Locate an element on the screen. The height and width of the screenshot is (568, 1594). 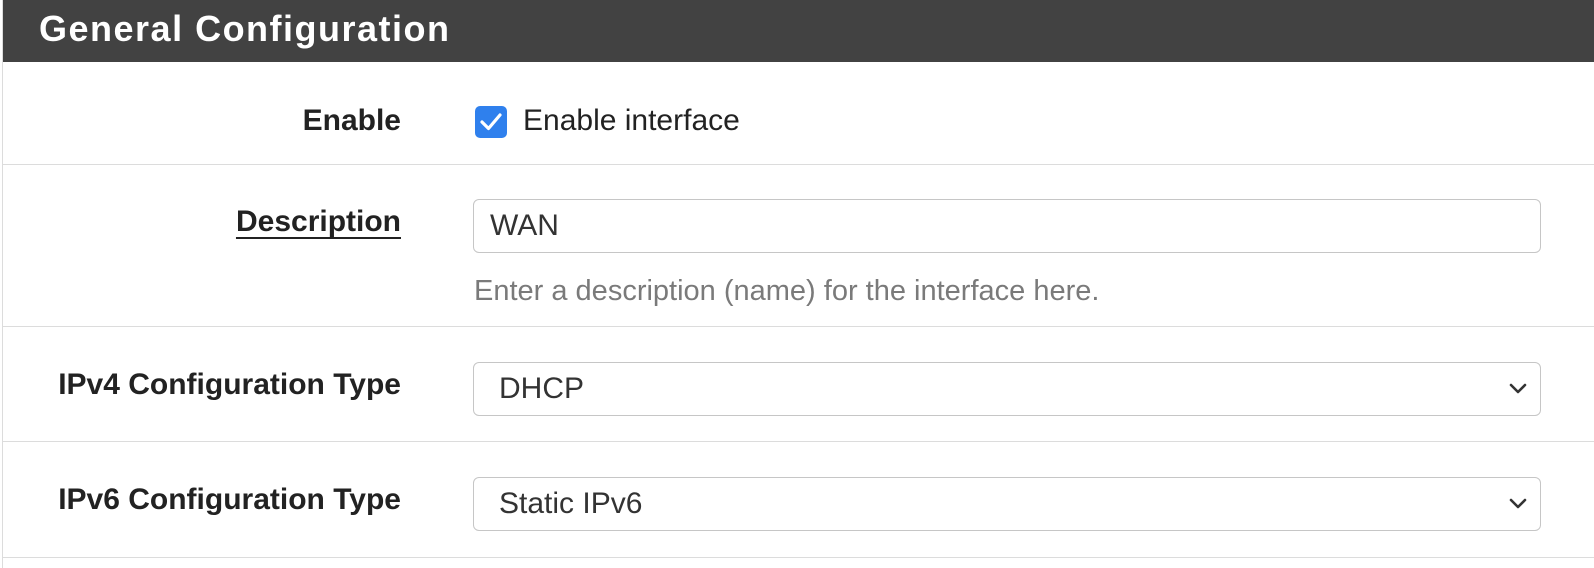
ipv4-selected-value: DHCP is located at coordinates (542, 388).